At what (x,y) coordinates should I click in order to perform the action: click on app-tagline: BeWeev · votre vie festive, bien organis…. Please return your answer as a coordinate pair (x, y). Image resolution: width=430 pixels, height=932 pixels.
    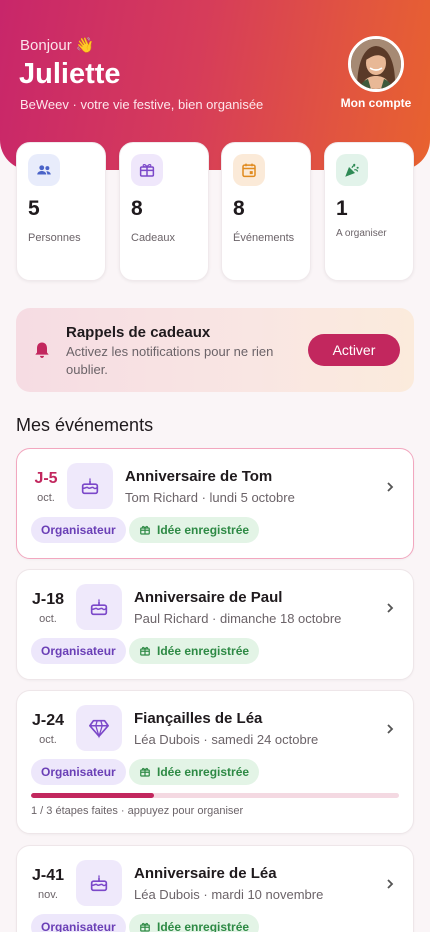
    Looking at the image, I should click on (142, 104).